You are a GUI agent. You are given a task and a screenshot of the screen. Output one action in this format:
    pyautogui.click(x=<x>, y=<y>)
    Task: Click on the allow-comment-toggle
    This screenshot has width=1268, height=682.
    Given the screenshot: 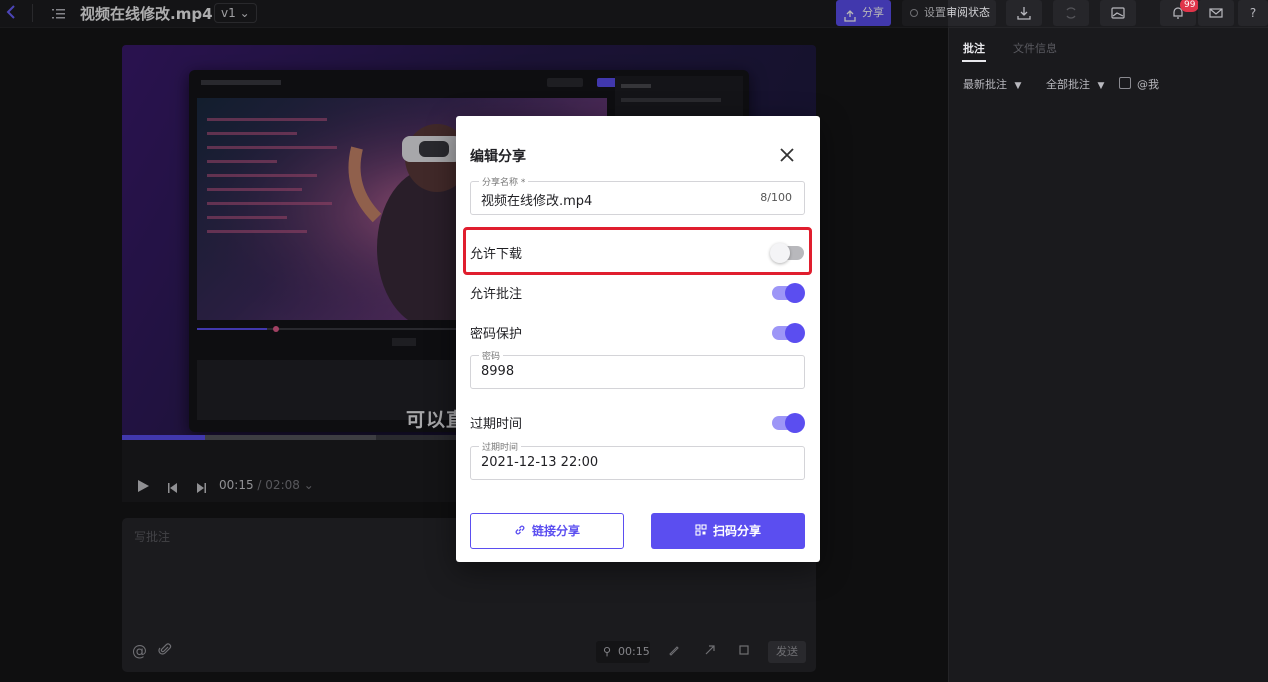 What is the action you would take?
    pyautogui.click(x=788, y=293)
    